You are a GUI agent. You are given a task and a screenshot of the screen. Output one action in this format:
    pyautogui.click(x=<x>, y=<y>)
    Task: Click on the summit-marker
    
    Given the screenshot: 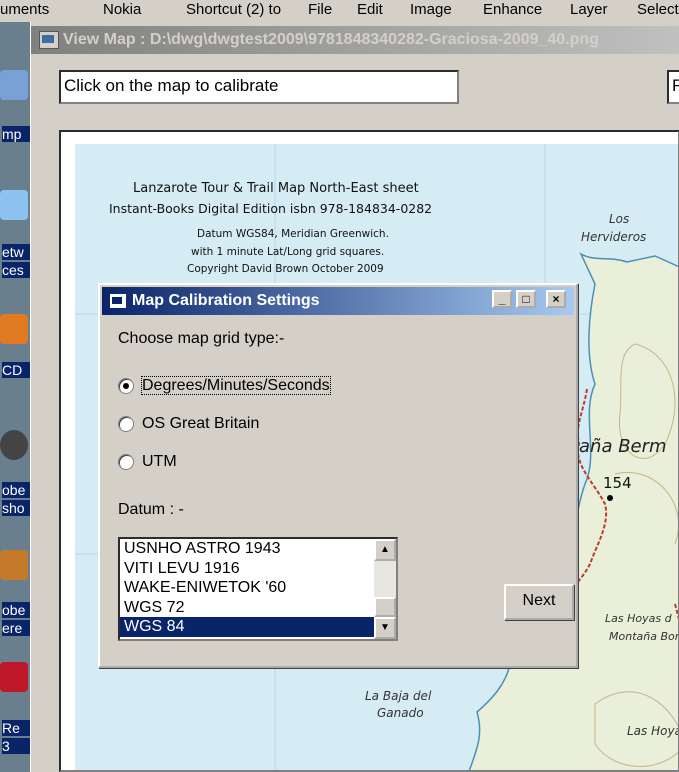 What is the action you would take?
    pyautogui.click(x=610, y=498)
    